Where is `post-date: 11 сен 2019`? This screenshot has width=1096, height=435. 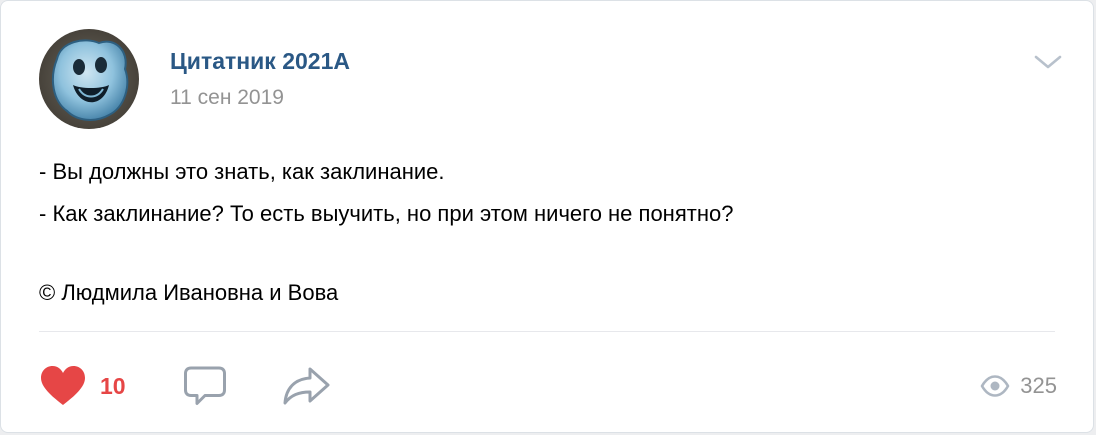
post-date: 11 сен 2019 is located at coordinates (260, 98).